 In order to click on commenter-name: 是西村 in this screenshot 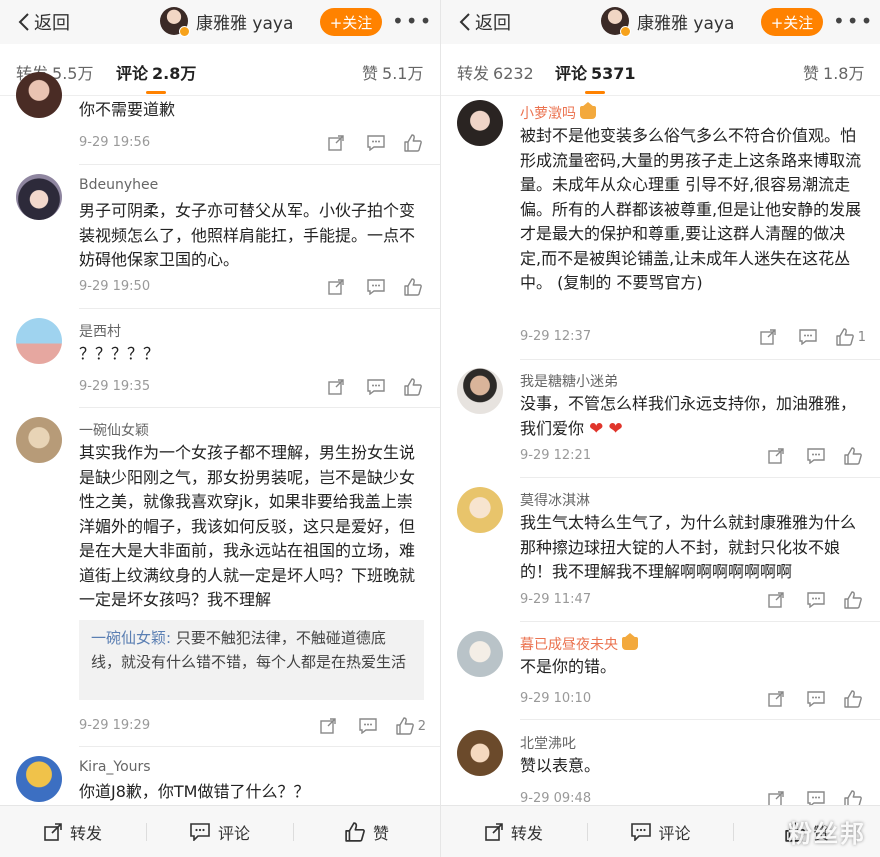, I will do `click(100, 331)`.